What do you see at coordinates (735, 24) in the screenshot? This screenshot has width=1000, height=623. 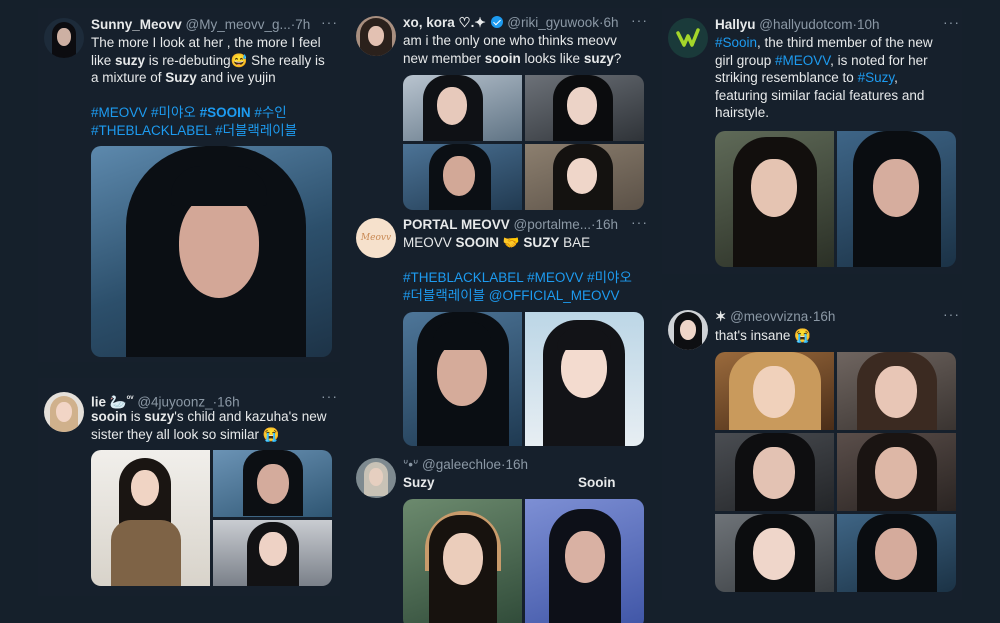 I see `author-name: Hallyu` at bounding box center [735, 24].